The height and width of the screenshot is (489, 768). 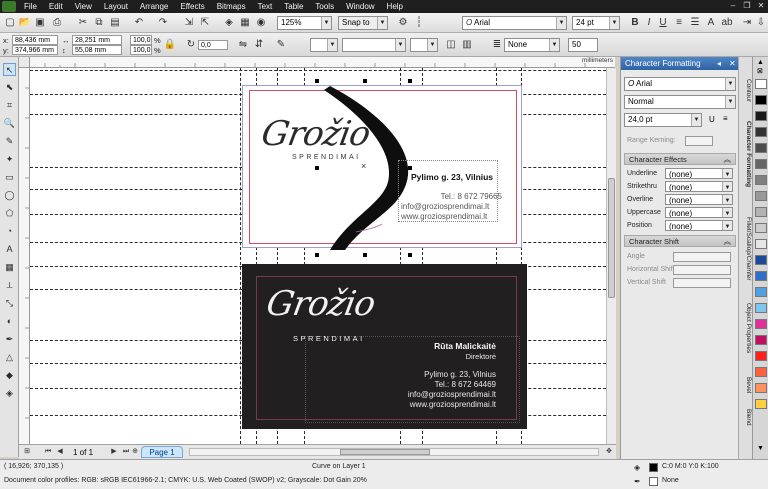 I want to click on outline-width-icon: ≣, so click(x=497, y=45).